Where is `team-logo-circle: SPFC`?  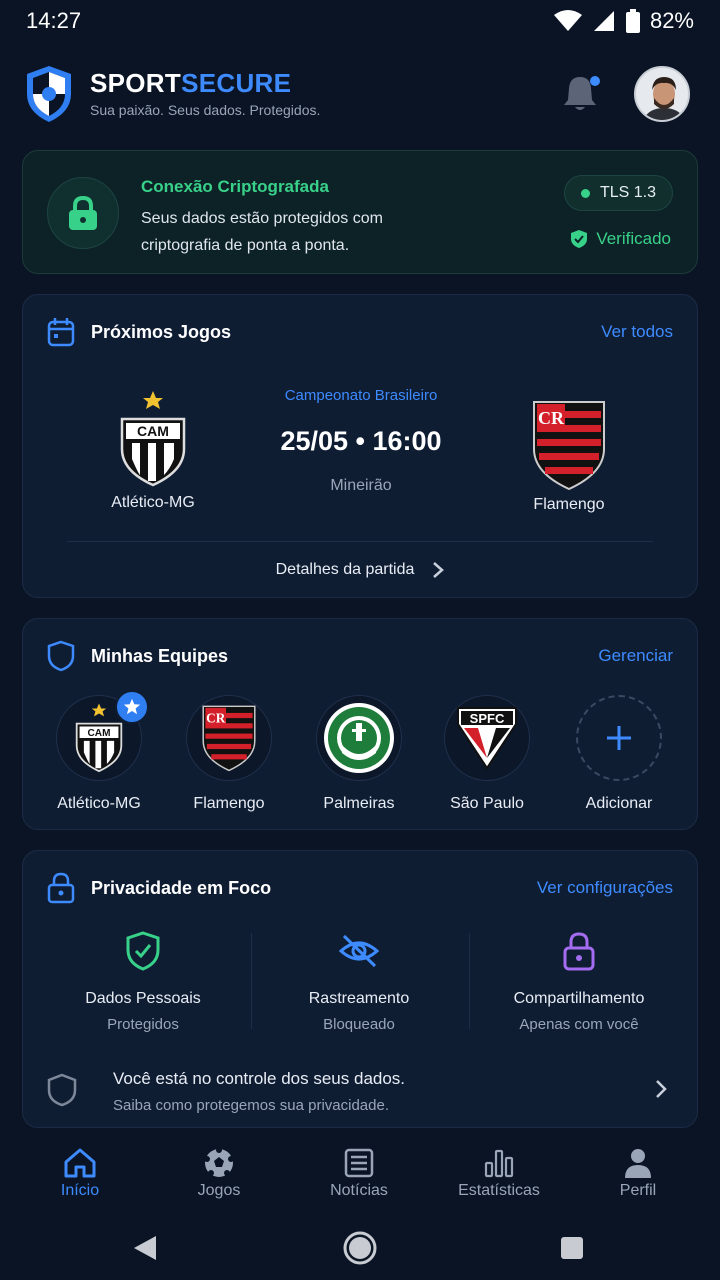 team-logo-circle: SPFC is located at coordinates (487, 738).